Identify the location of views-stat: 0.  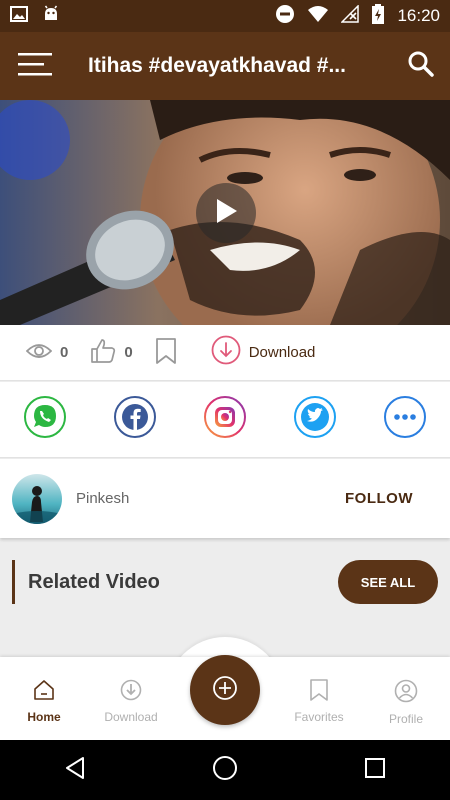
(47, 353).